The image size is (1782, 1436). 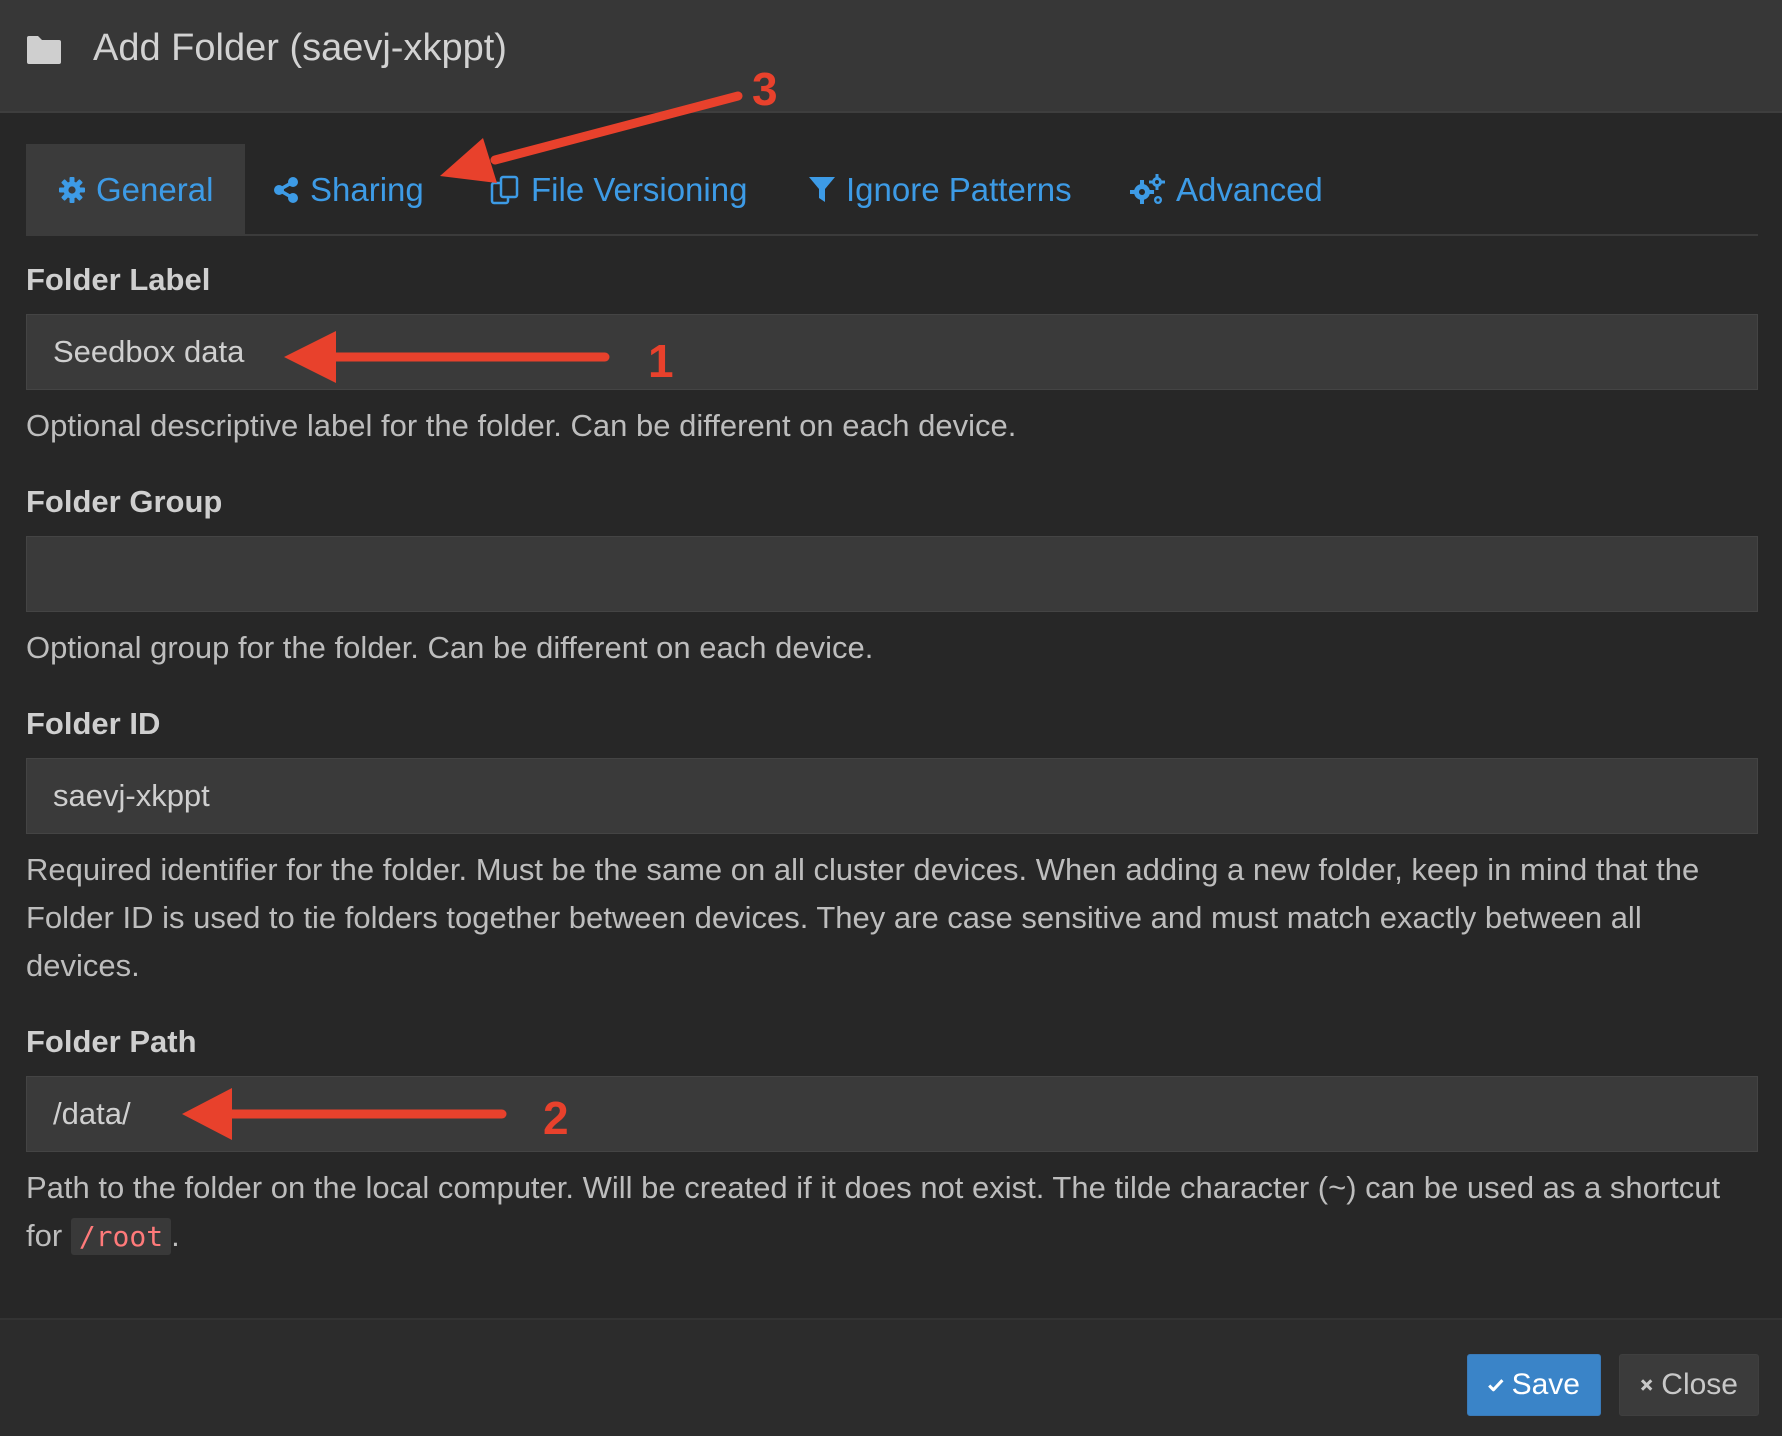 I want to click on save-button-label: Save, so click(x=1545, y=1384).